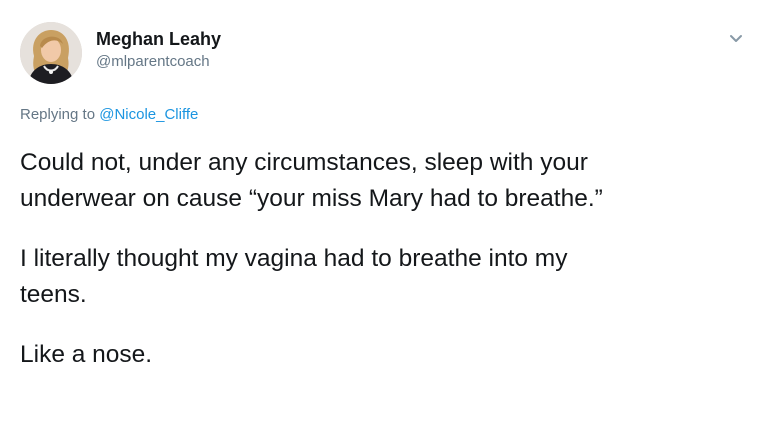 This screenshot has height=427, width=760. I want to click on tweet-menu-button, so click(736, 38).